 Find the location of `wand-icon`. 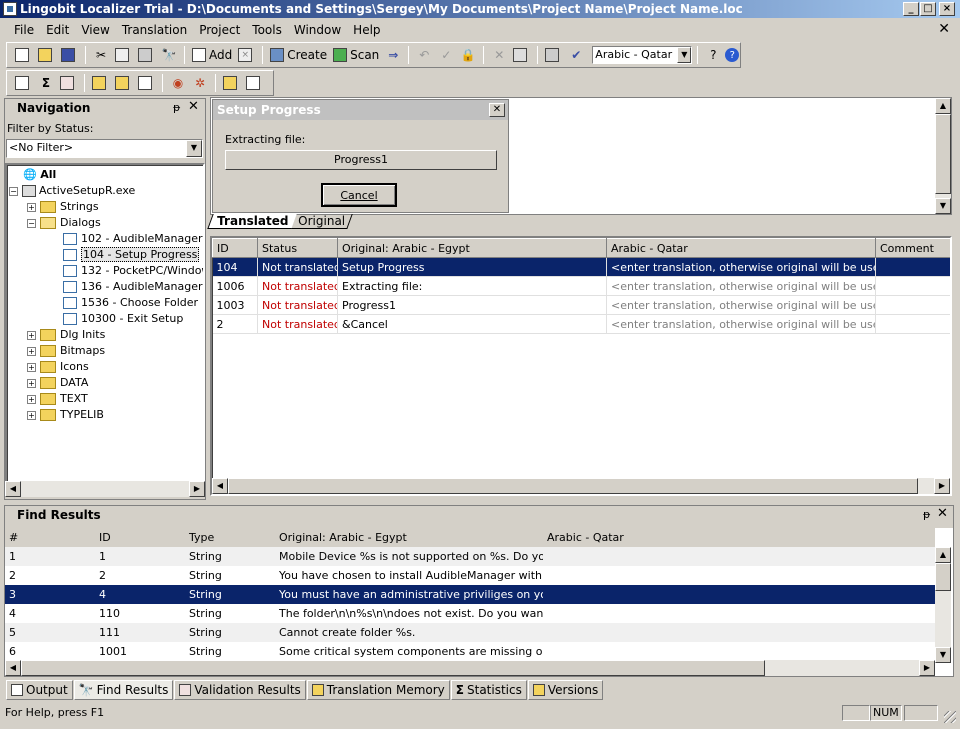

wand-icon is located at coordinates (100, 83).